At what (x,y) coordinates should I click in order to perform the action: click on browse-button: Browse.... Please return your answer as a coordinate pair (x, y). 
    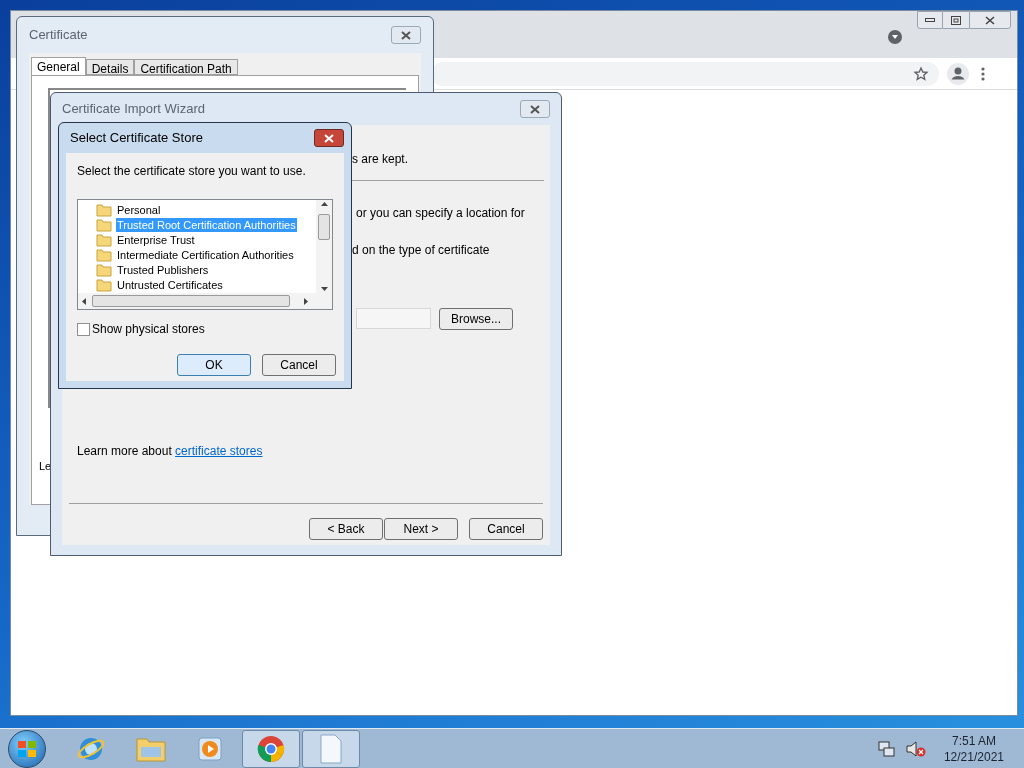
    Looking at the image, I should click on (476, 319).